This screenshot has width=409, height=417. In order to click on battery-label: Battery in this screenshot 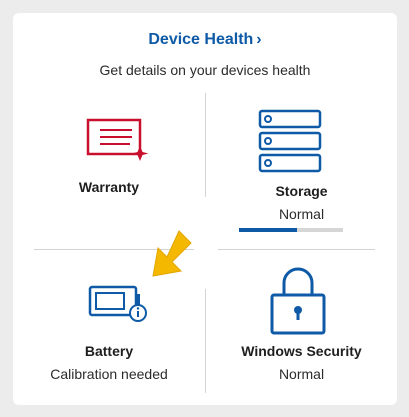, I will do `click(109, 351)`.